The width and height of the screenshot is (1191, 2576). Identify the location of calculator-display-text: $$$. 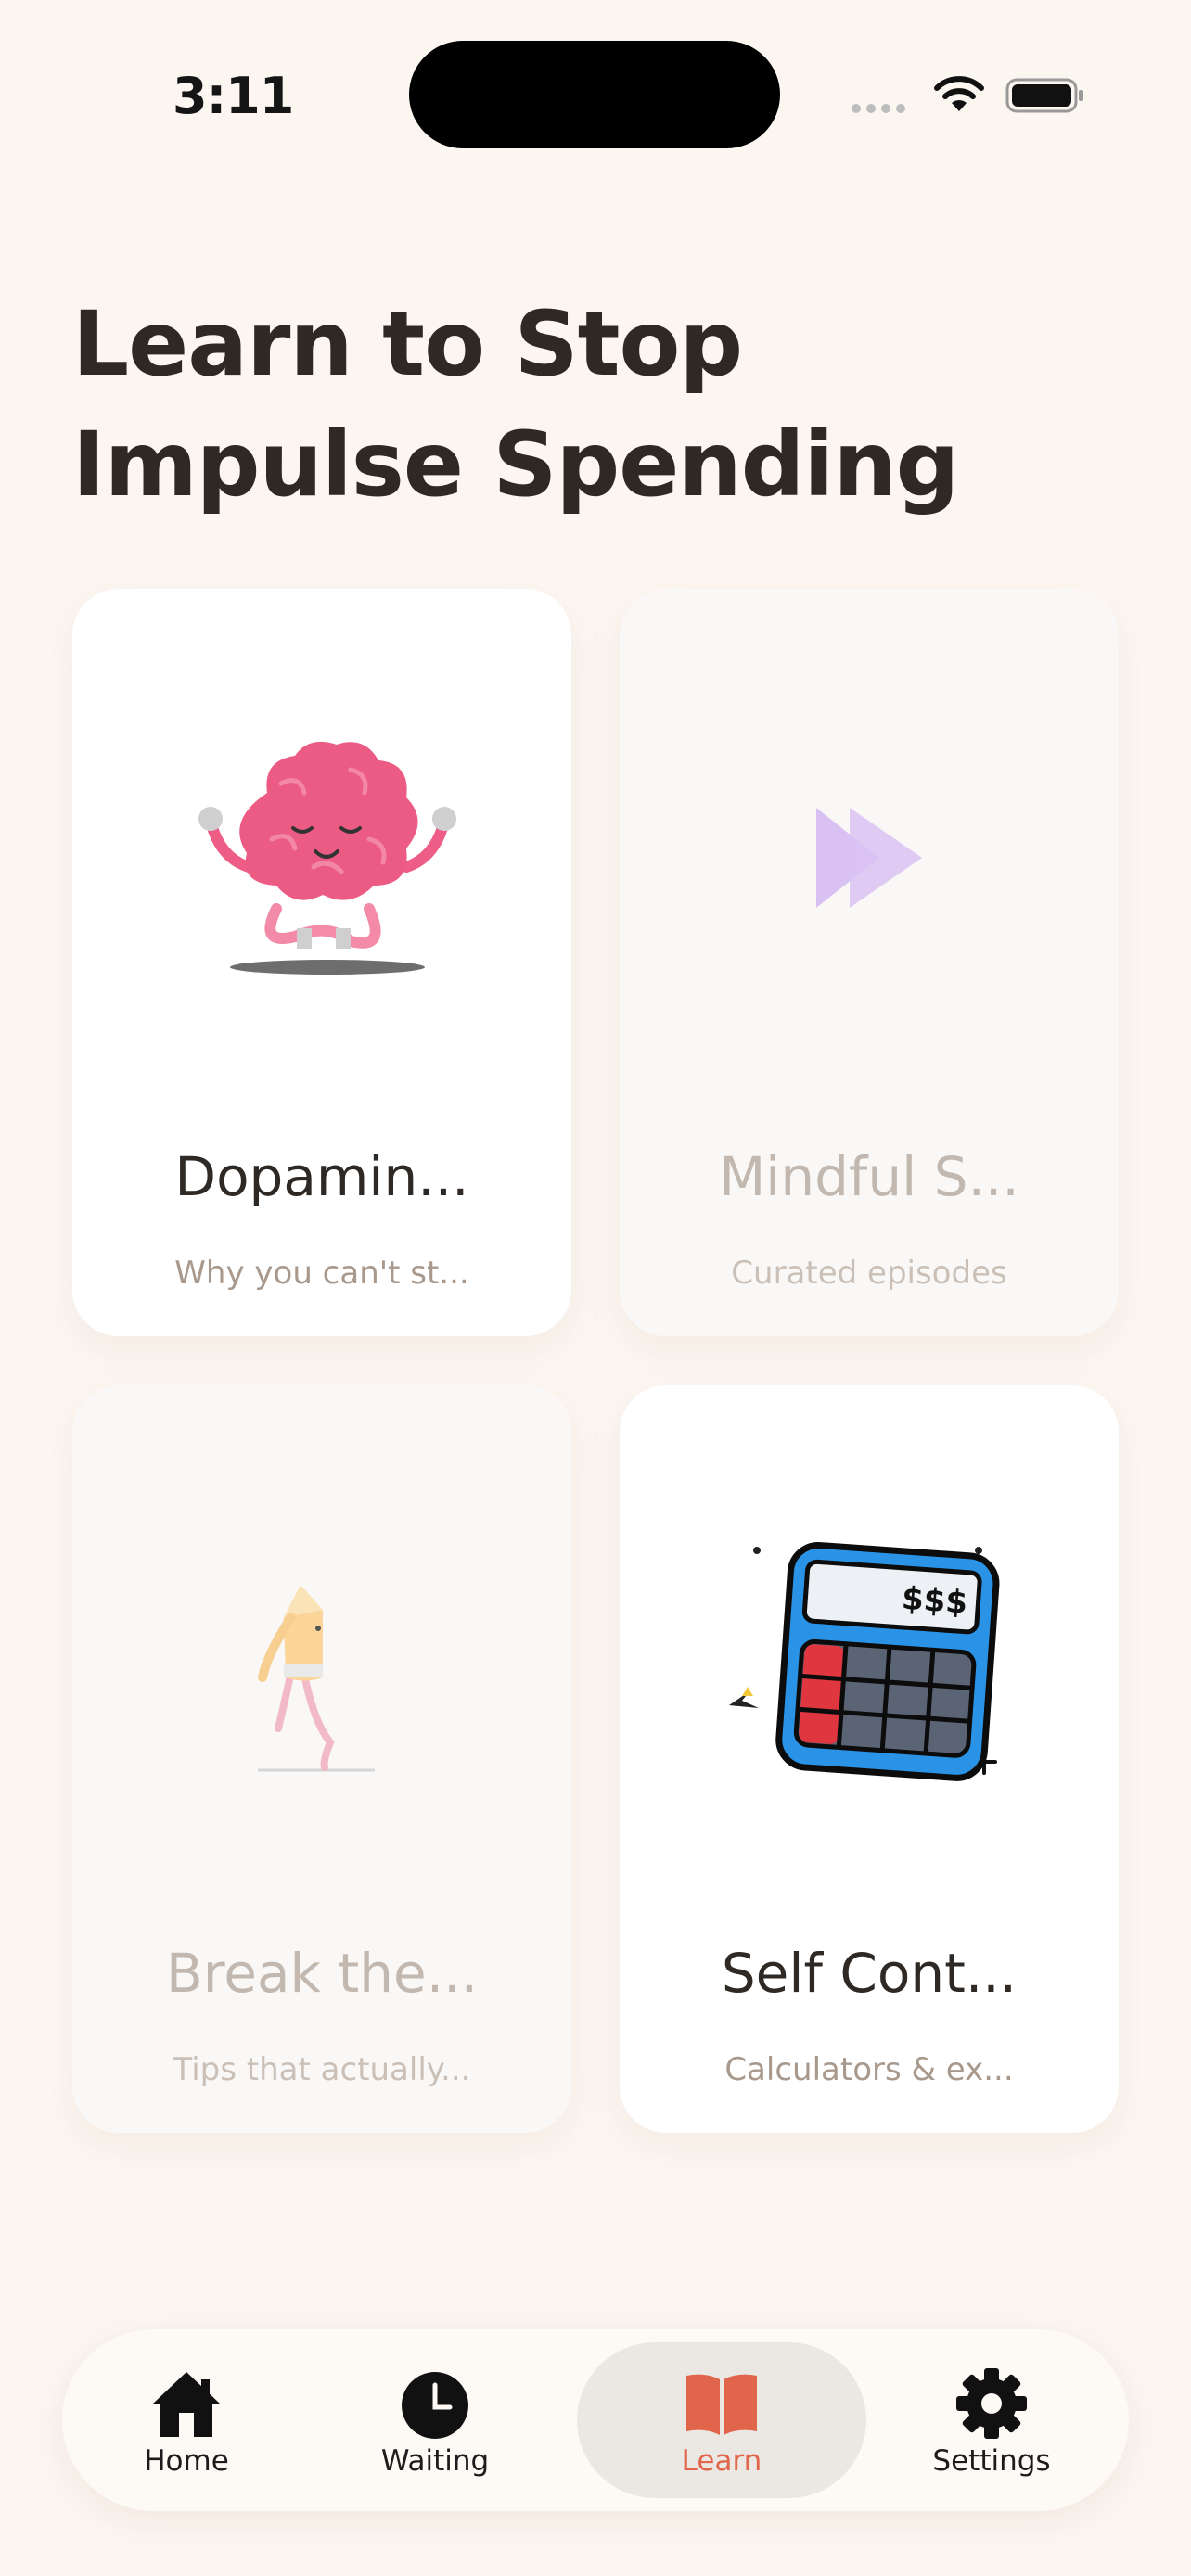
(935, 1601).